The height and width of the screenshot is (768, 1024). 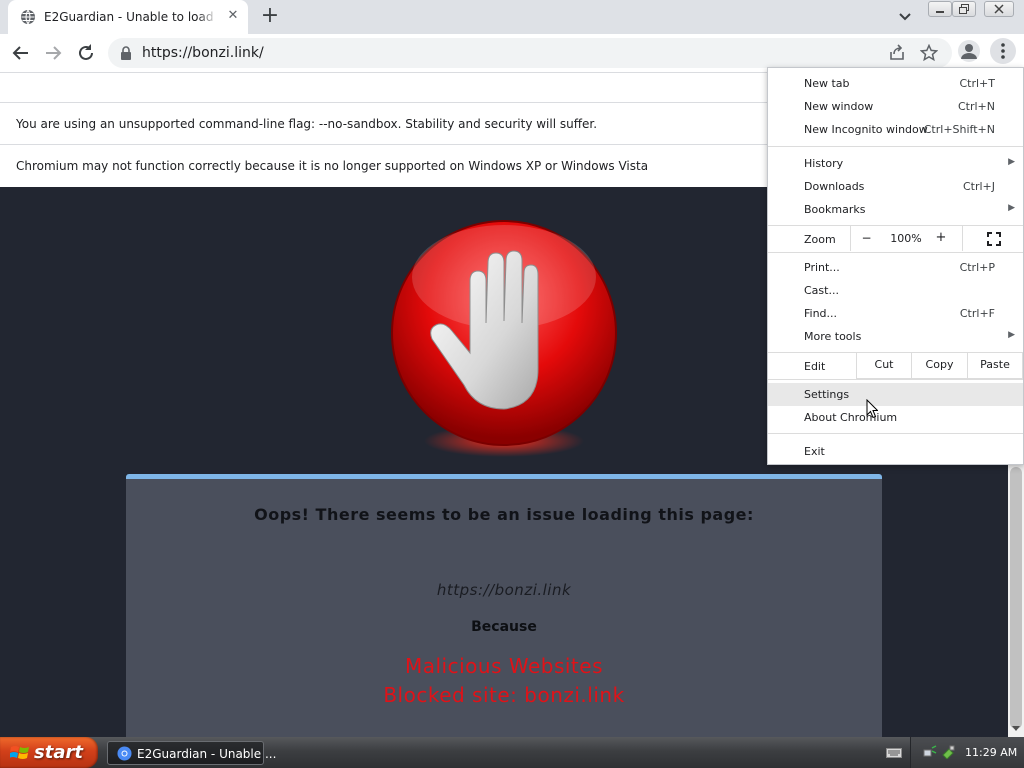 What do you see at coordinates (939, 365) in the screenshot?
I see `copy-button: Copy` at bounding box center [939, 365].